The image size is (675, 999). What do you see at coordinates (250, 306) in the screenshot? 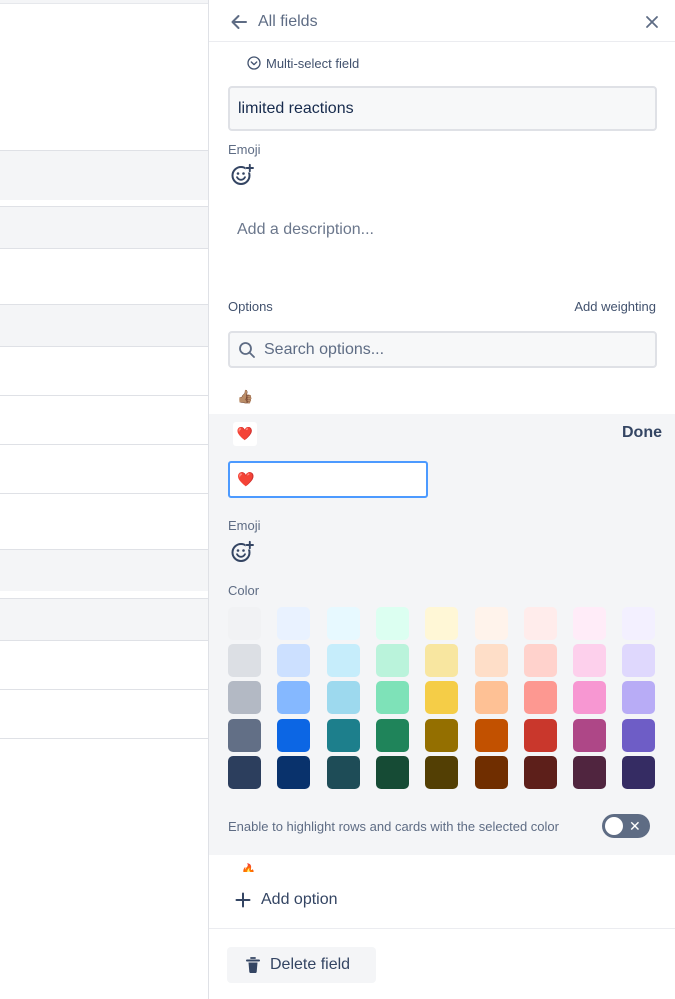
I see `options-label: Options` at bounding box center [250, 306].